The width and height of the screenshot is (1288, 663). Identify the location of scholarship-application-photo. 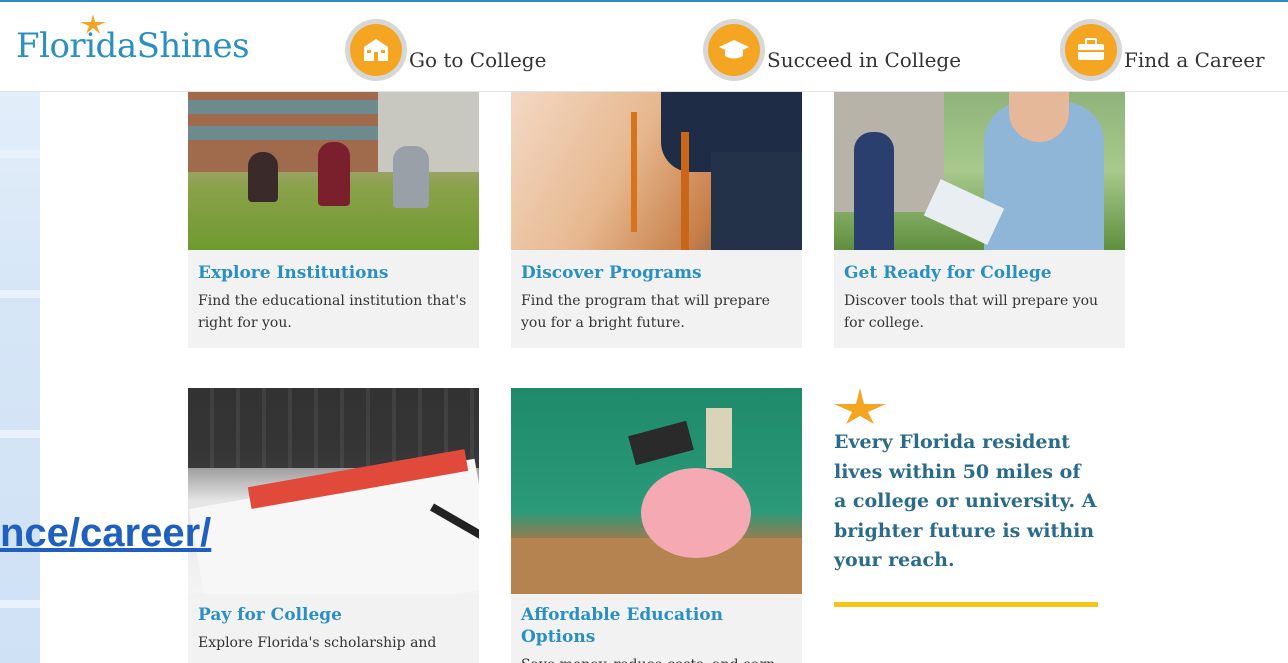
(333, 491).